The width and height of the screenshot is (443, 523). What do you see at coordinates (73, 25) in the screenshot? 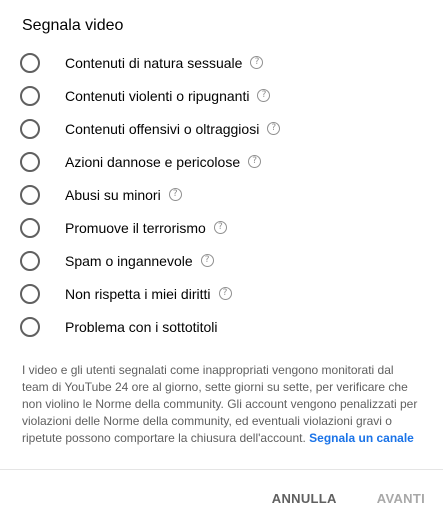
I see `dialog-title: Segnala video` at bounding box center [73, 25].